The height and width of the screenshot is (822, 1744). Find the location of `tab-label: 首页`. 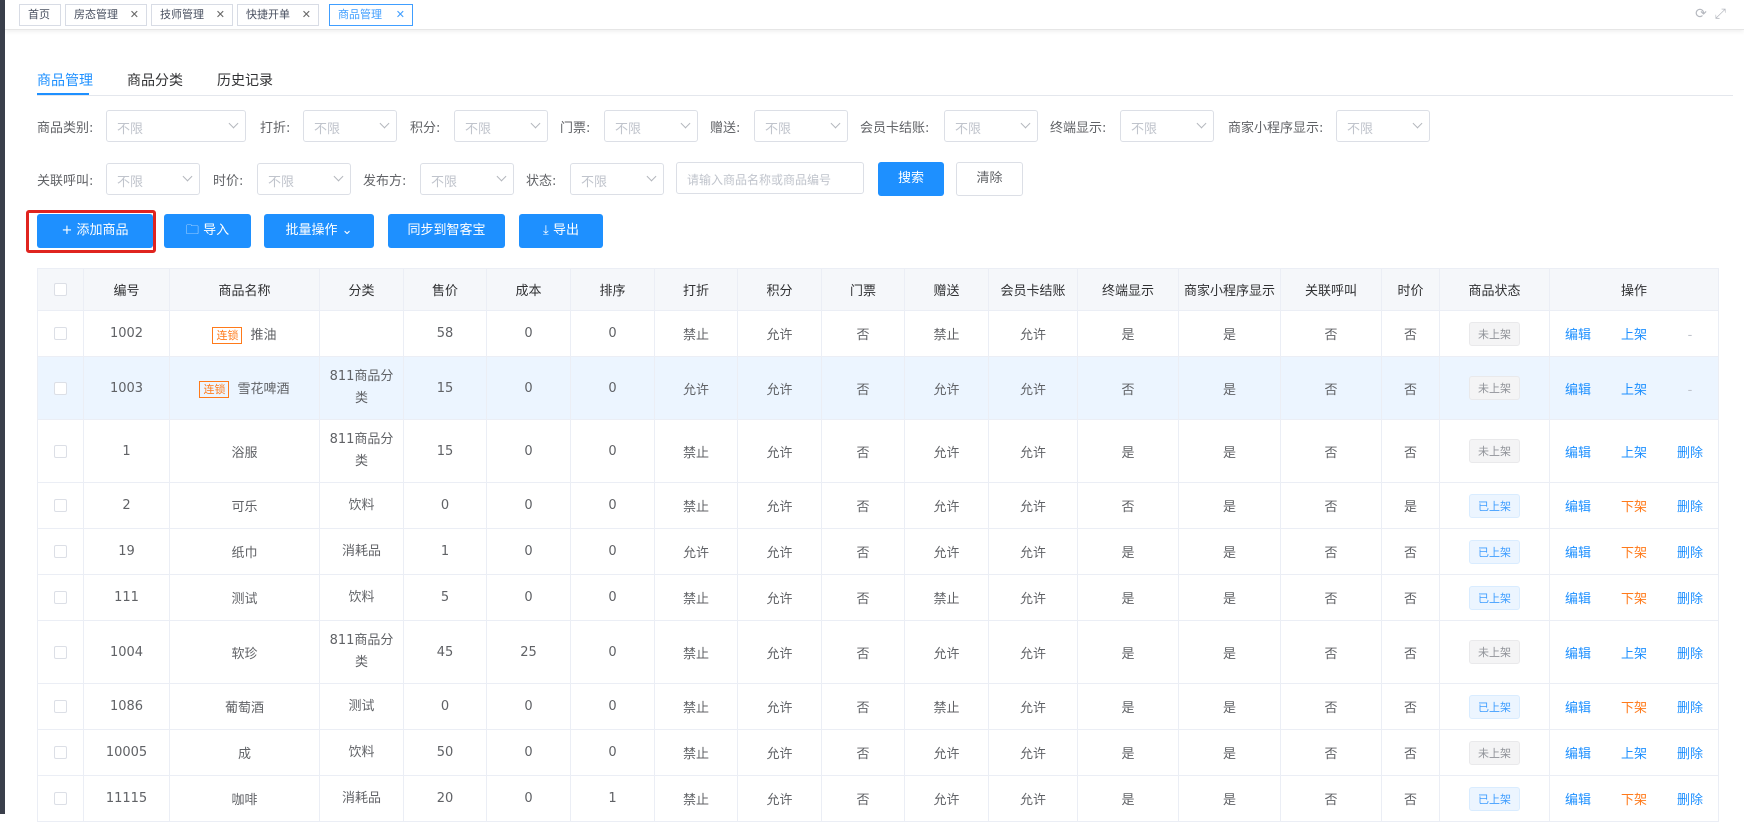

tab-label: 首页 is located at coordinates (39, 14).